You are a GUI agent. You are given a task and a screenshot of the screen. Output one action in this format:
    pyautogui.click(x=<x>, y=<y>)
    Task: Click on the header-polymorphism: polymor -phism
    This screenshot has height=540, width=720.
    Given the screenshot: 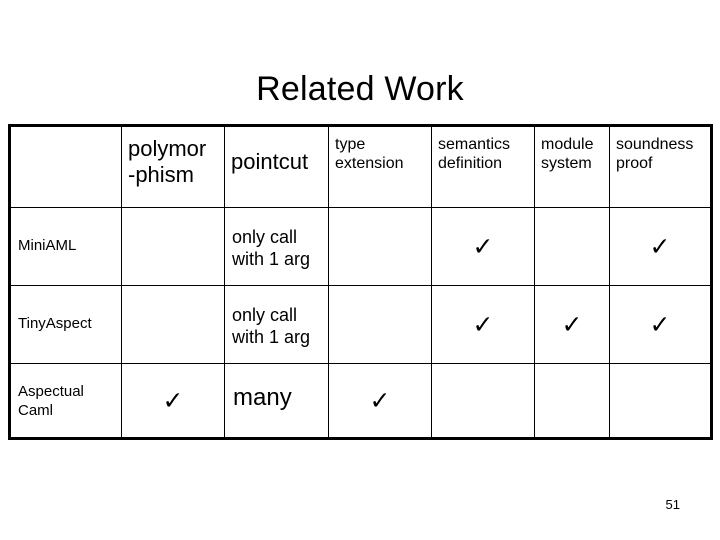 What is the action you would take?
    pyautogui.click(x=173, y=157)
    